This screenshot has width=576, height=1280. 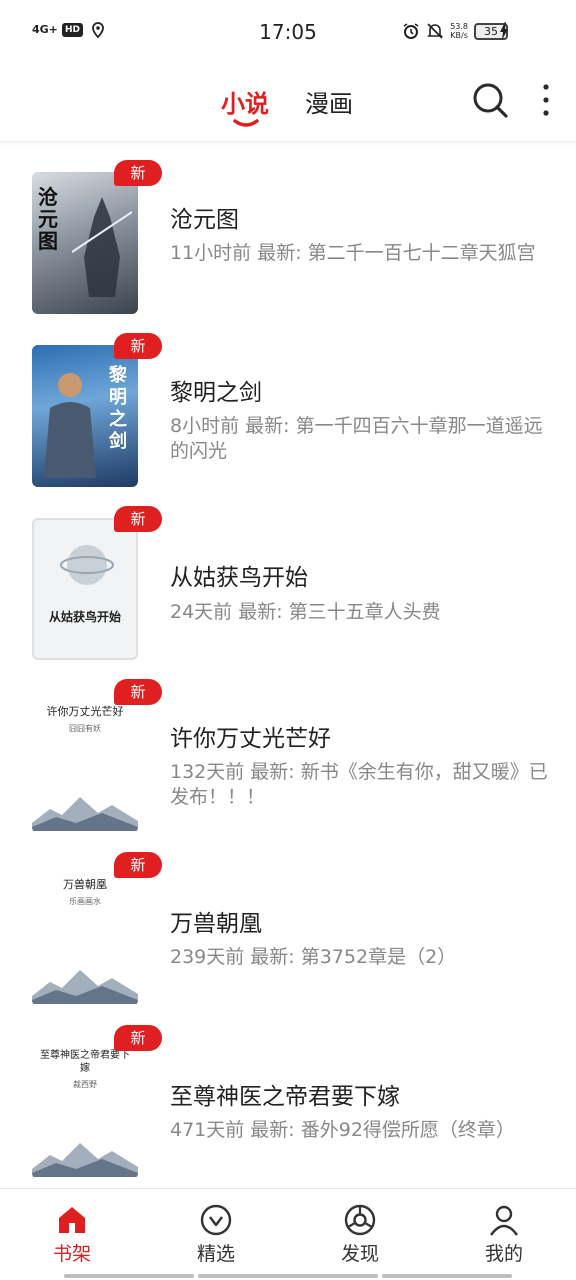 What do you see at coordinates (305, 612) in the screenshot?
I see `book-update-info: 24天前 最新: 第三十五章人头费` at bounding box center [305, 612].